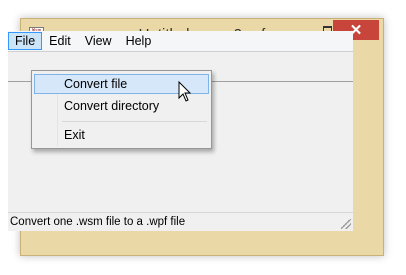 The height and width of the screenshot is (275, 406). Describe the element at coordinates (180, 41) in the screenshot. I see `menu-bar: File Edit View Help` at that location.